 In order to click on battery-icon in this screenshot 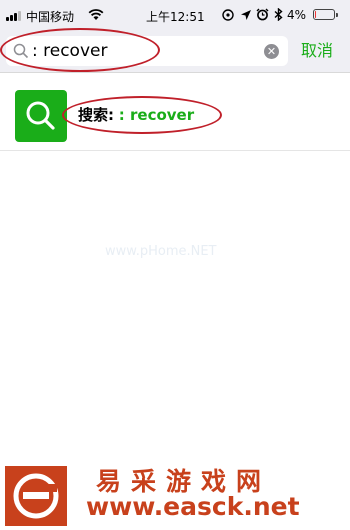, I will do `click(325, 14)`.